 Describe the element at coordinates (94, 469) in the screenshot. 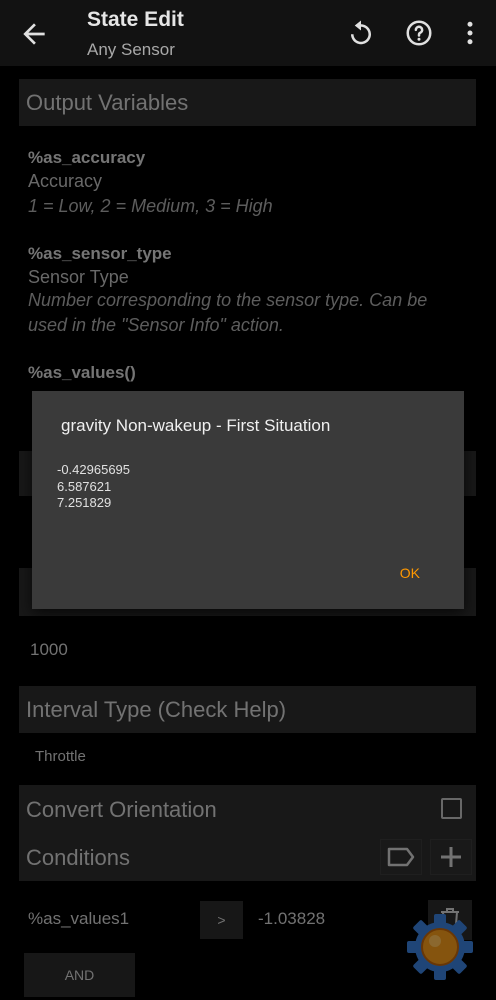

I see `dialog-value-line: -0.42965695` at that location.